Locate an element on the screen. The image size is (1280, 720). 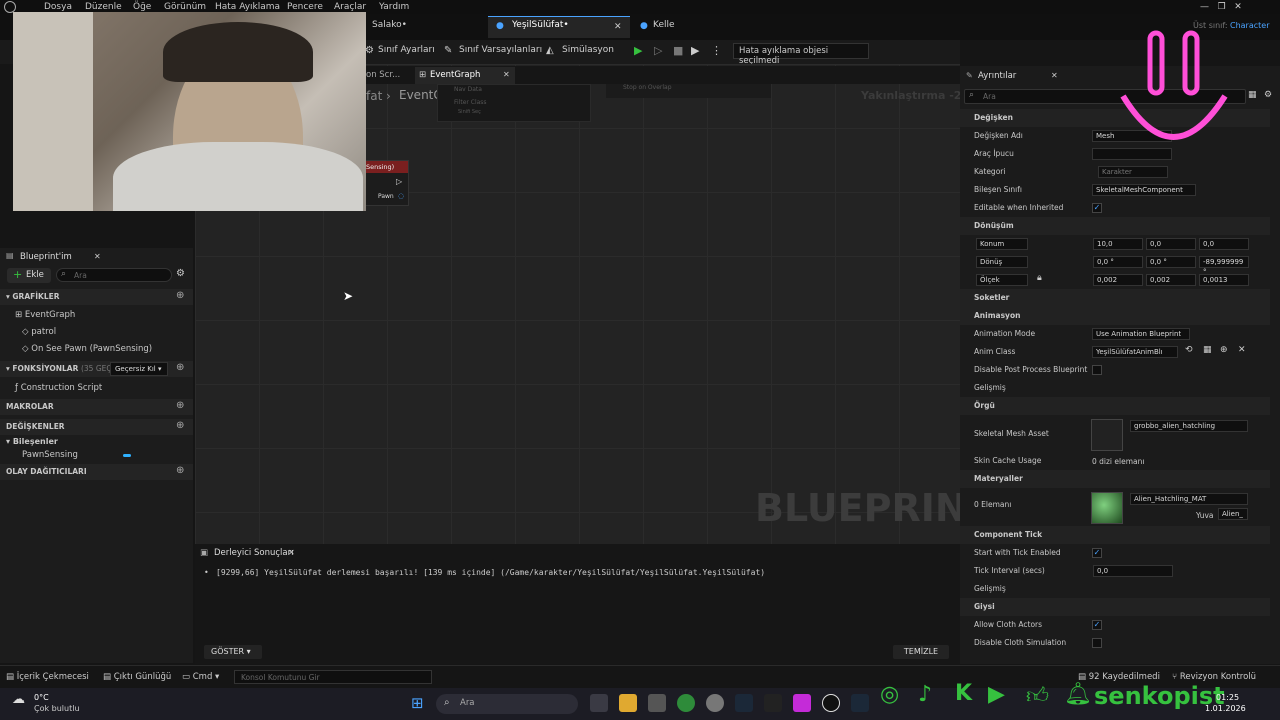
function-construction-script: ƒ Construction Script is located at coordinates (96, 388).